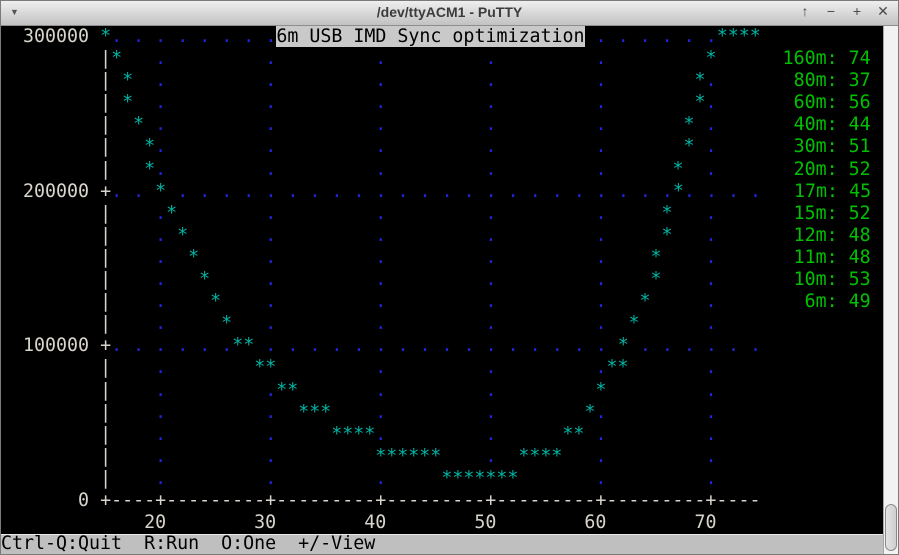 This screenshot has width=899, height=555. What do you see at coordinates (442, 544) in the screenshot?
I see `status-bar: Ctrl-Q:Quit R:Run O:One +/-View` at bounding box center [442, 544].